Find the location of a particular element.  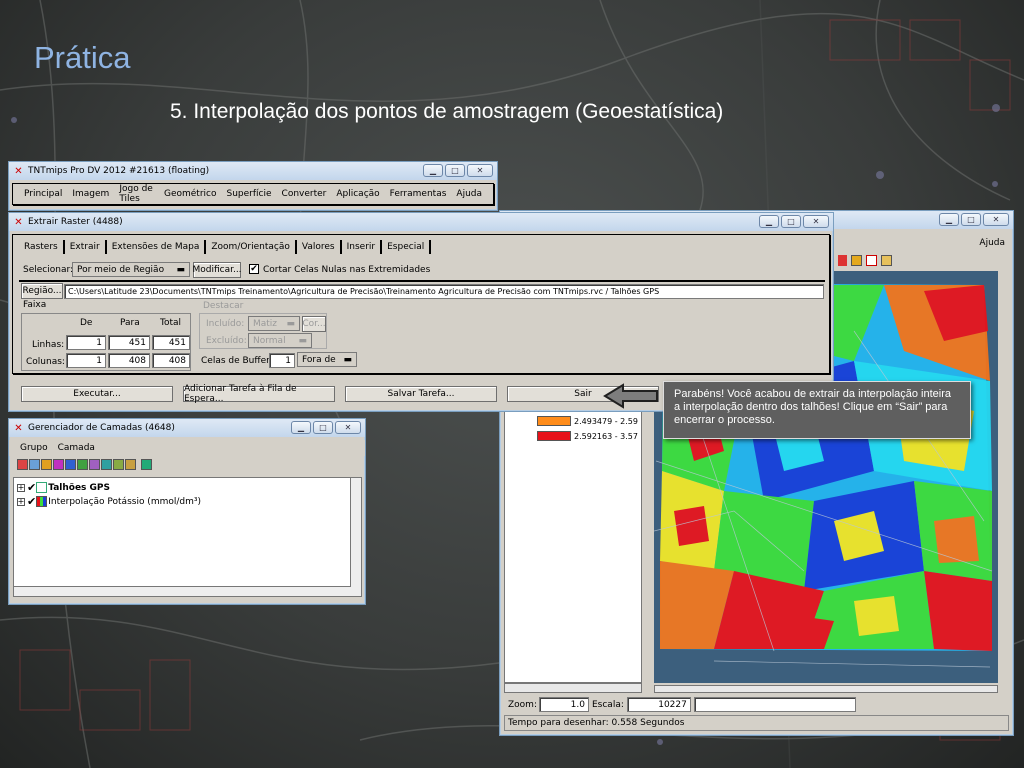

raster-icon is located at coordinates (34, 464).